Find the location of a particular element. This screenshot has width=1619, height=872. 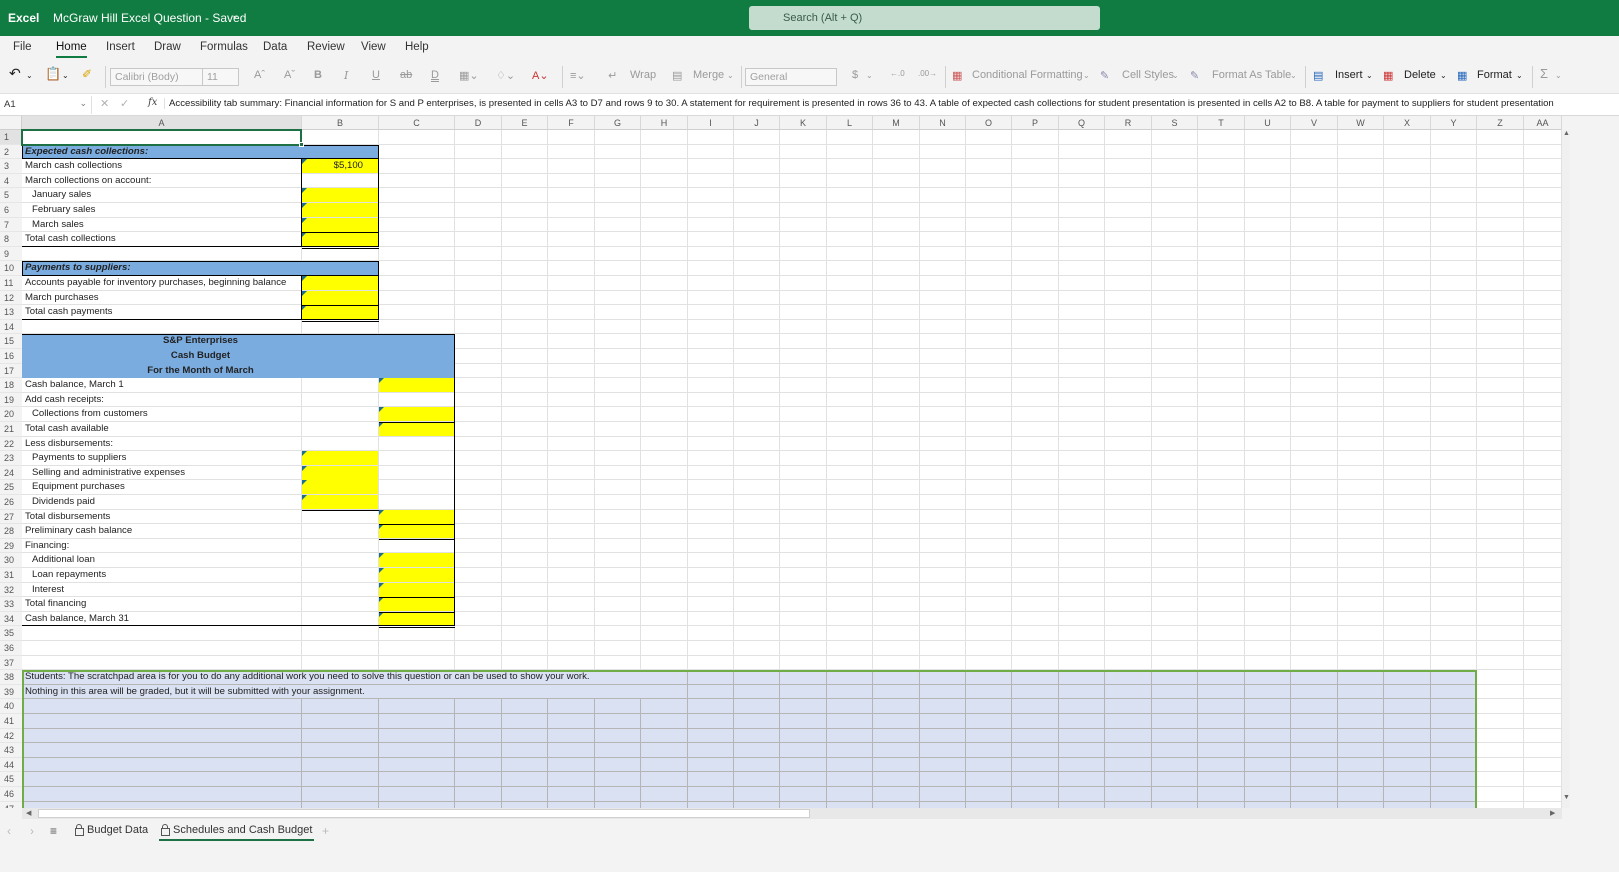

vertical-scrollbar: ▲ ▼ is located at coordinates (1566, 469).